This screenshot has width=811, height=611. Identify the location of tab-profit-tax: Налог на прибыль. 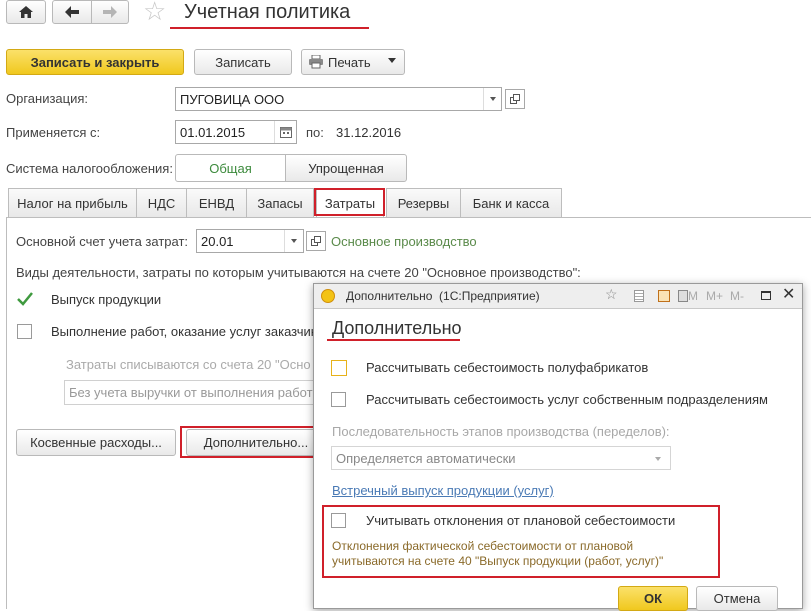
(72, 203).